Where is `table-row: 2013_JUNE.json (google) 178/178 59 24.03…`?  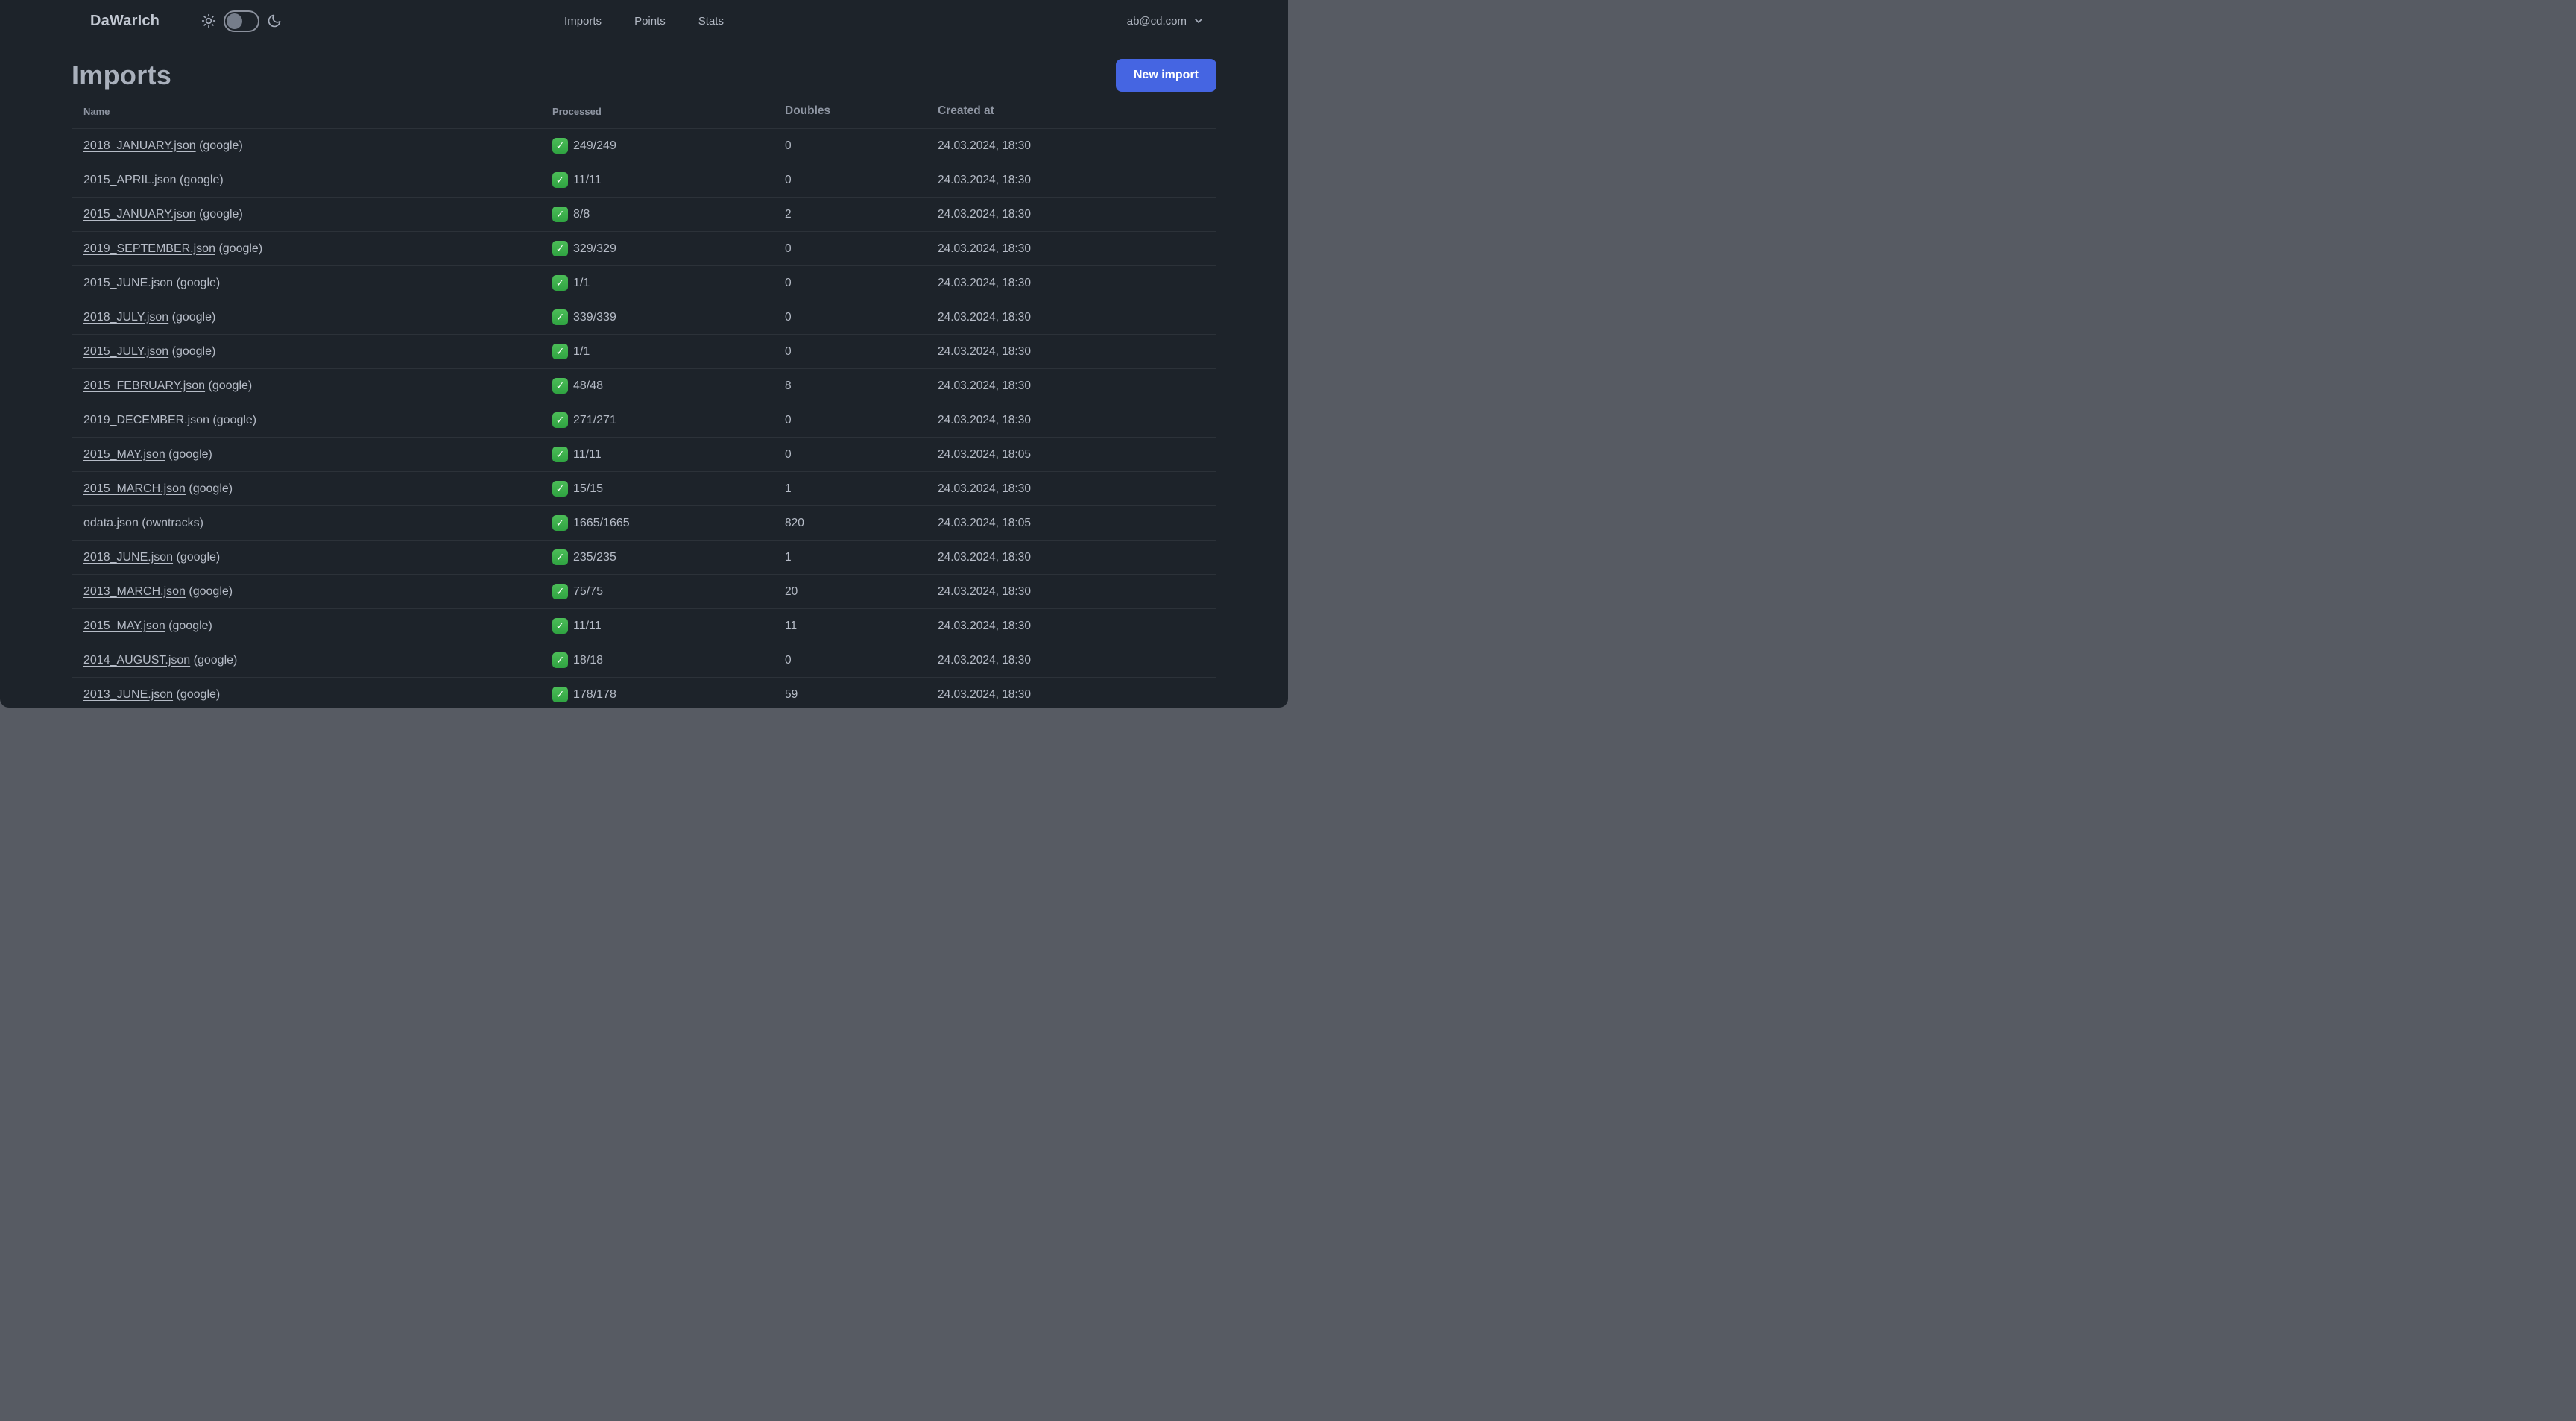 table-row: 2013_JUNE.json (google) 178/178 59 24.03… is located at coordinates (644, 692).